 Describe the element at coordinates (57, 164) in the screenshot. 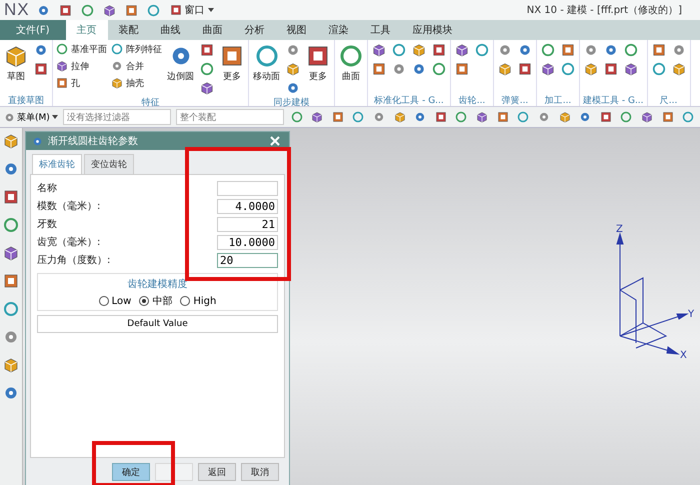

I see `dialog-tab: 标准齿轮` at that location.